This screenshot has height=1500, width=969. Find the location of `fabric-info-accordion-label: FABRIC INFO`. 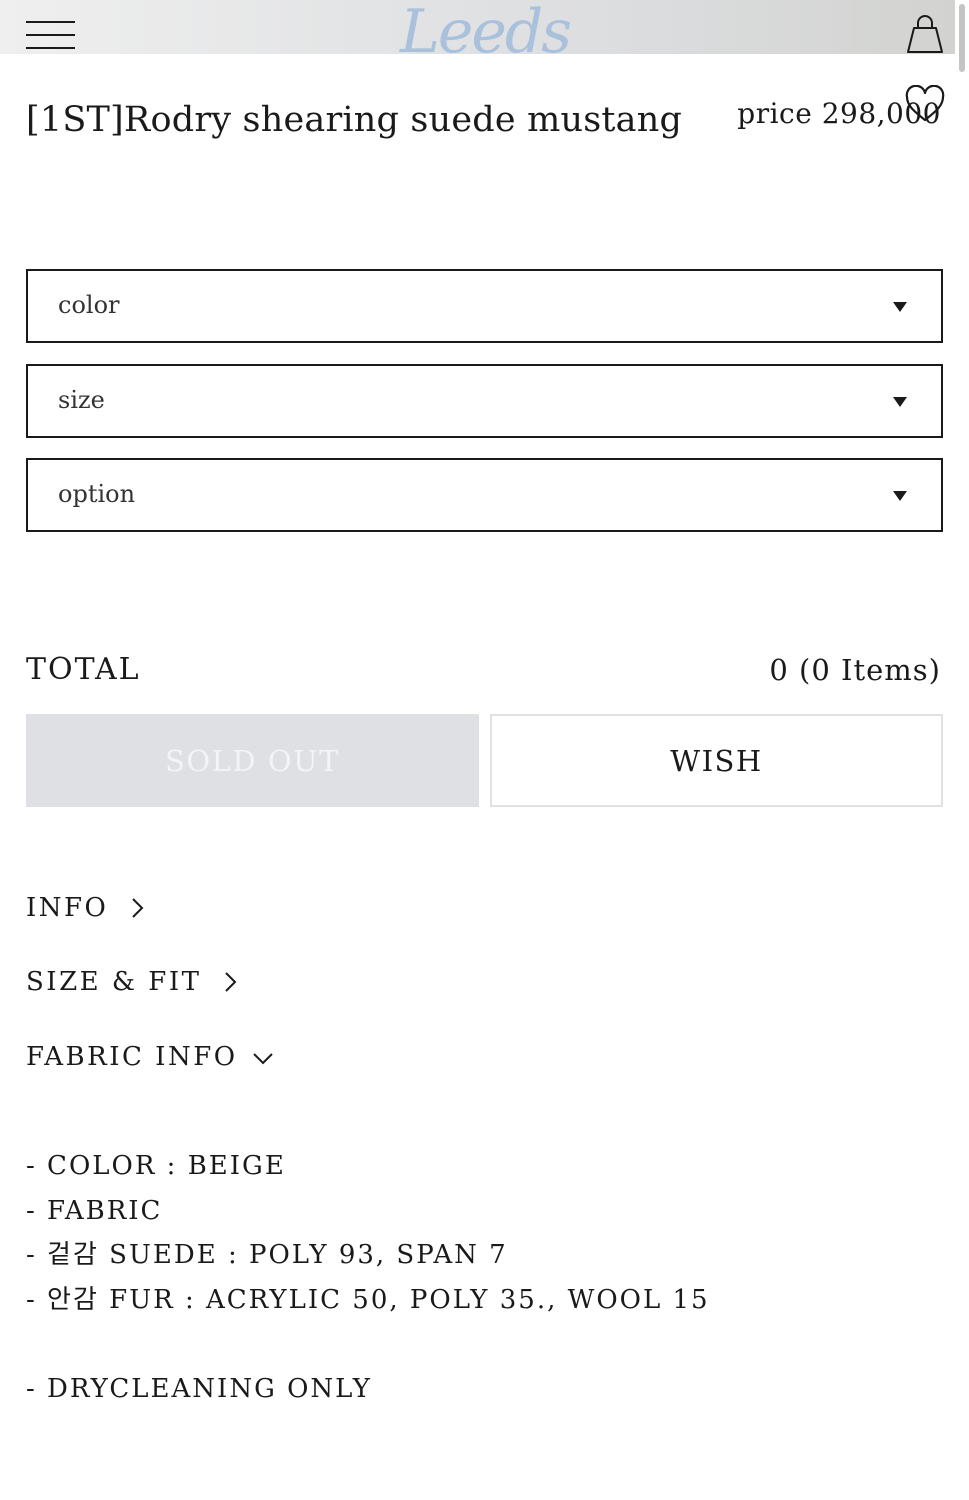

fabric-info-accordion-label: FABRIC INFO is located at coordinates (132, 1057).